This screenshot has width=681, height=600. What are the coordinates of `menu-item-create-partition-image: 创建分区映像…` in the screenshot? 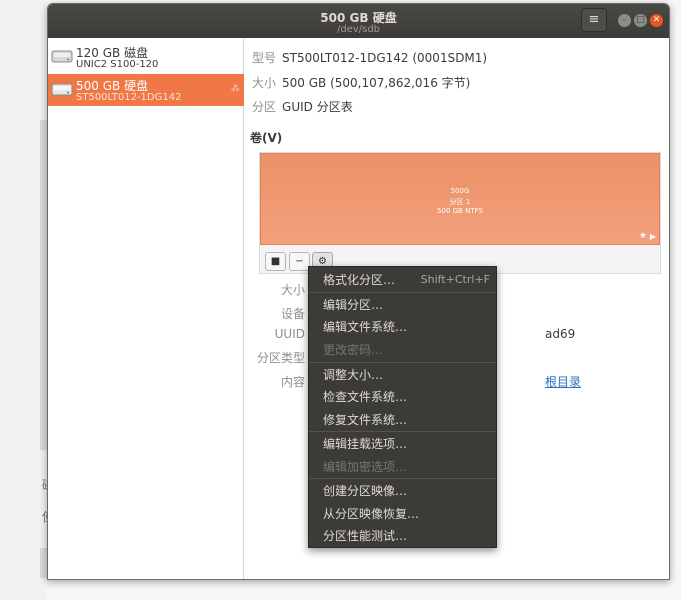 It's located at (402, 491).